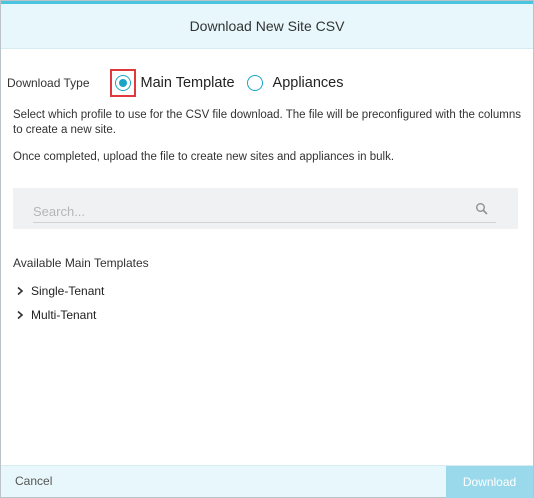  I want to click on download-type-row: Download Type Main Template Appliances, so click(175, 83).